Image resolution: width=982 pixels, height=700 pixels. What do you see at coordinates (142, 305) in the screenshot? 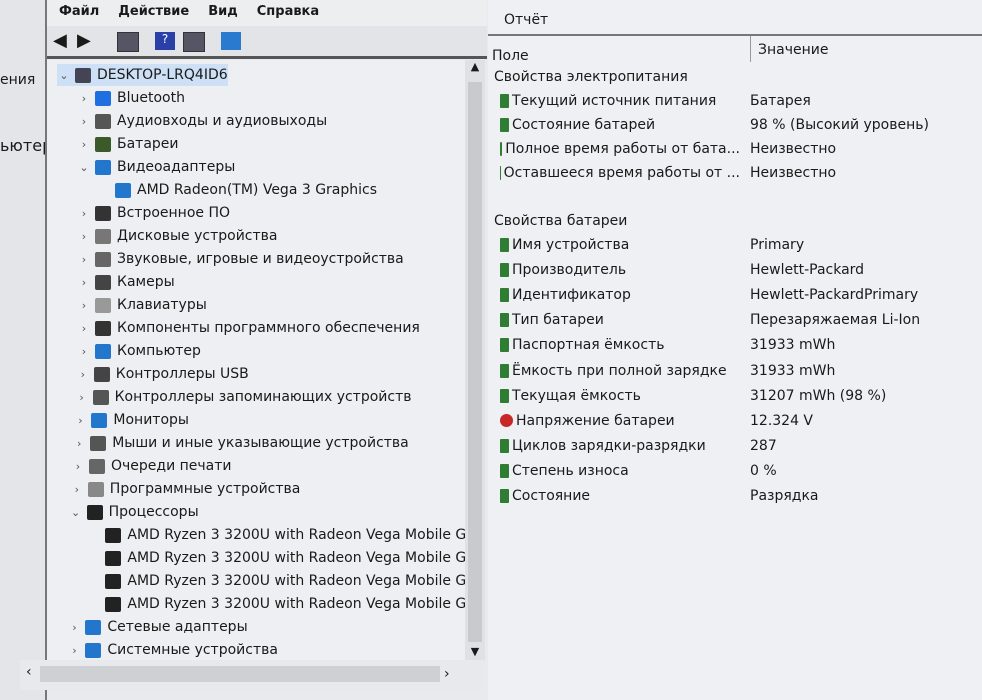
I see `tree-item: › Клавиатуры` at bounding box center [142, 305].